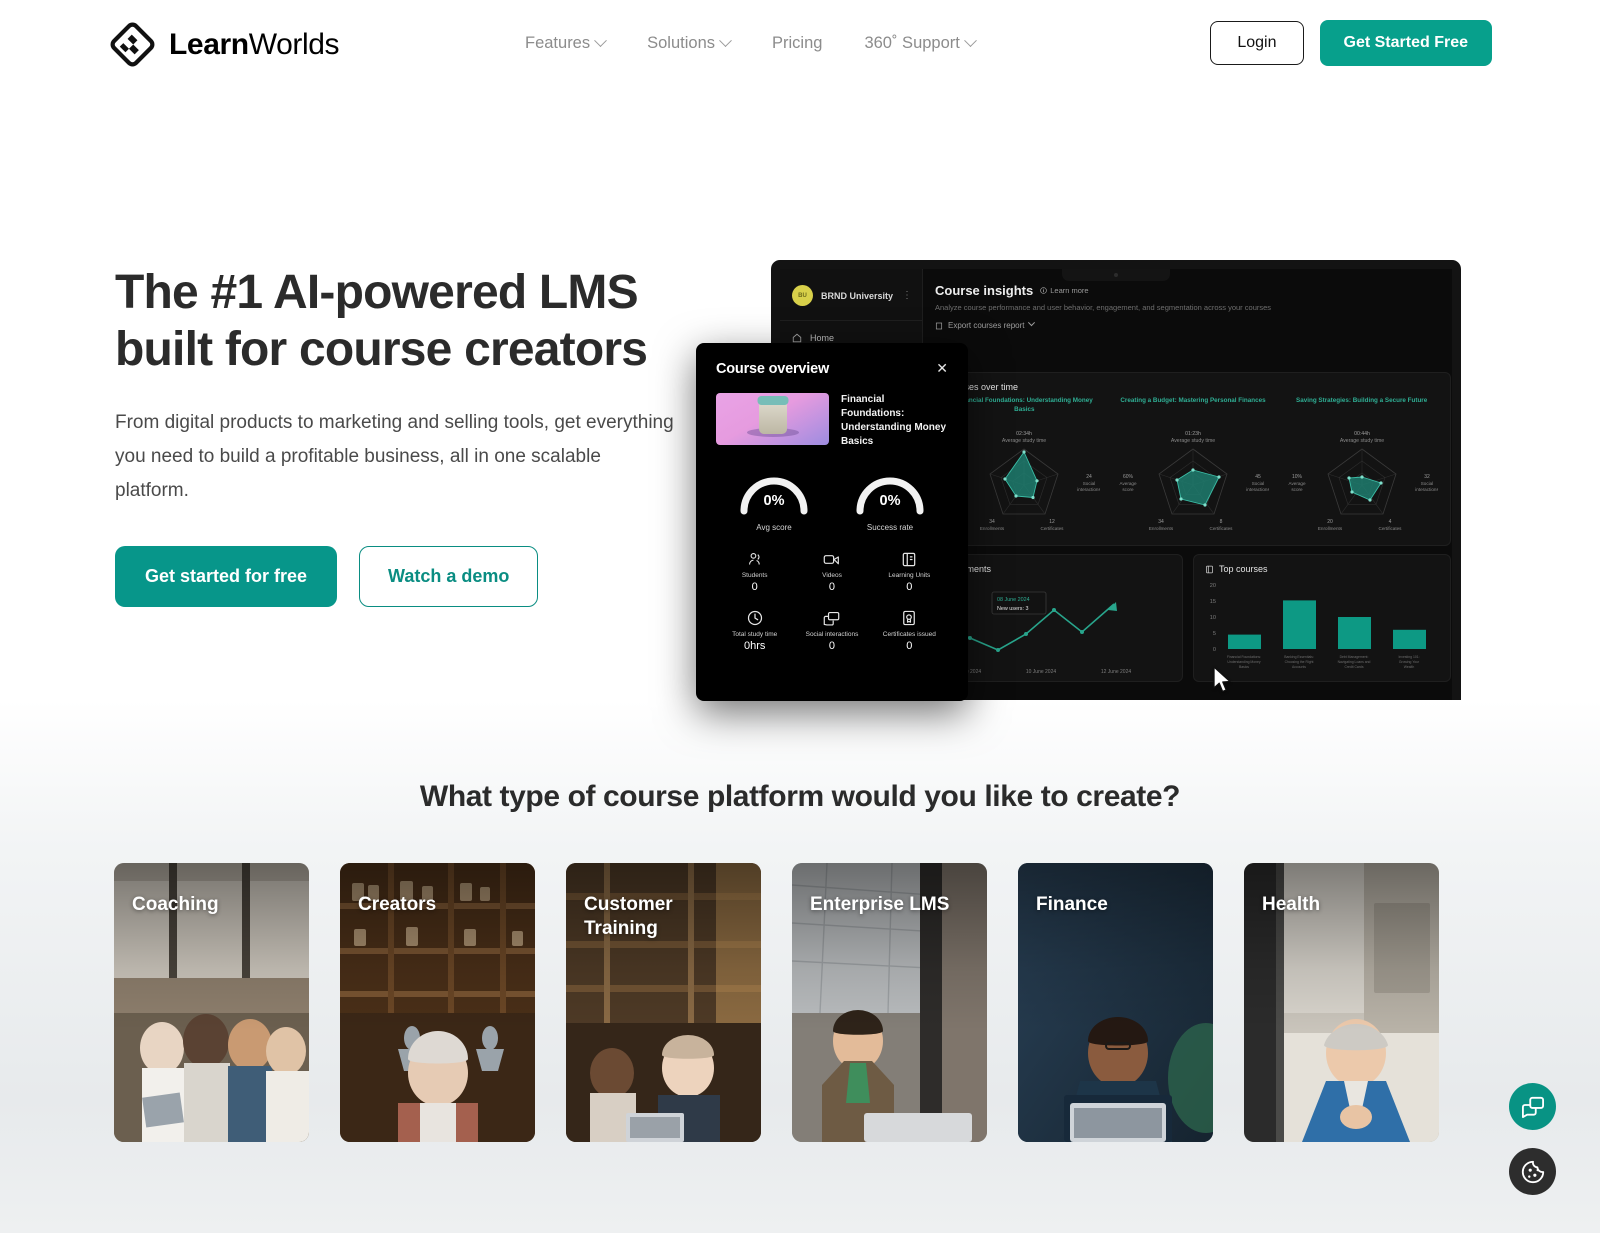  I want to click on card-label: Creators, so click(397, 904).